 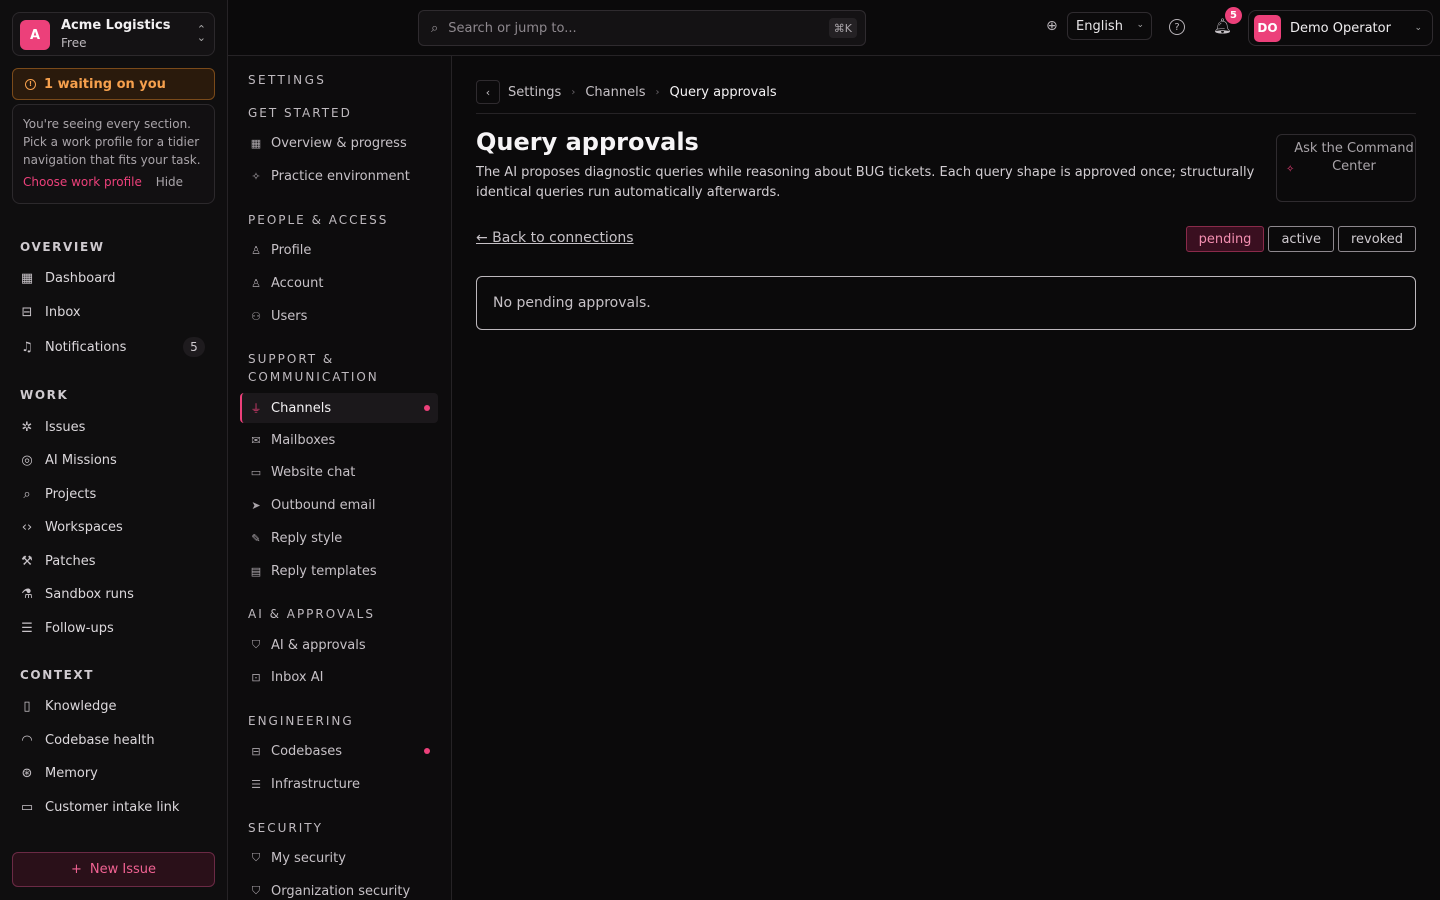 I want to click on settings-item-label: Outbound email, so click(x=323, y=505).